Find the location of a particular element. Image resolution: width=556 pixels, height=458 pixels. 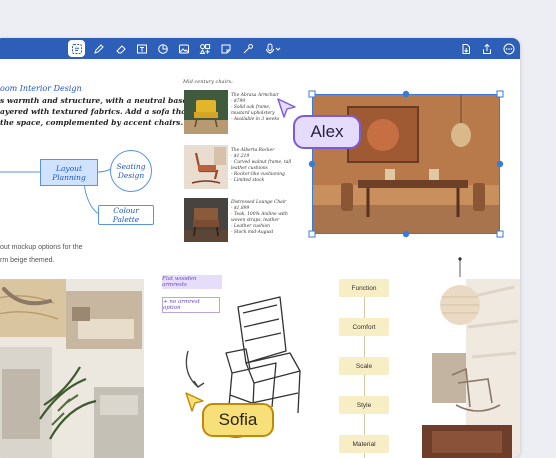

mindmap-node-layout-planning: Layout Planning is located at coordinates (69, 172).